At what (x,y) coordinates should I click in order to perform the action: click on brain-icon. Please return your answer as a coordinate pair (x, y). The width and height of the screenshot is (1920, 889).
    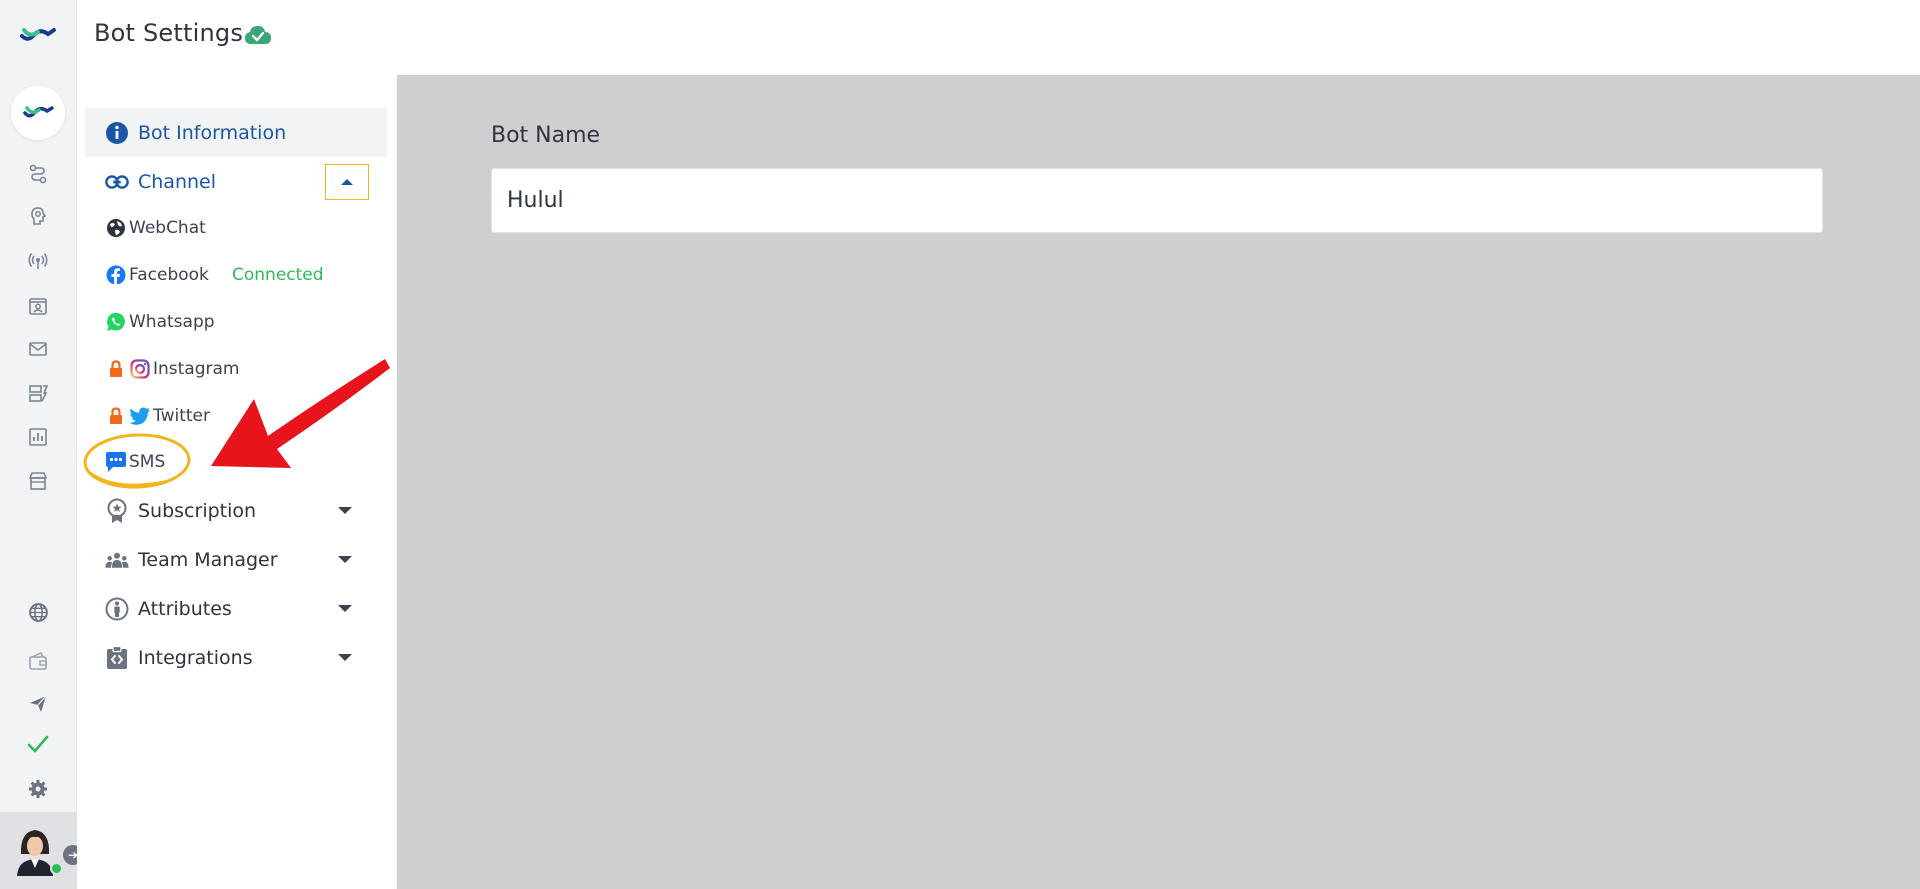
    Looking at the image, I should click on (38, 216).